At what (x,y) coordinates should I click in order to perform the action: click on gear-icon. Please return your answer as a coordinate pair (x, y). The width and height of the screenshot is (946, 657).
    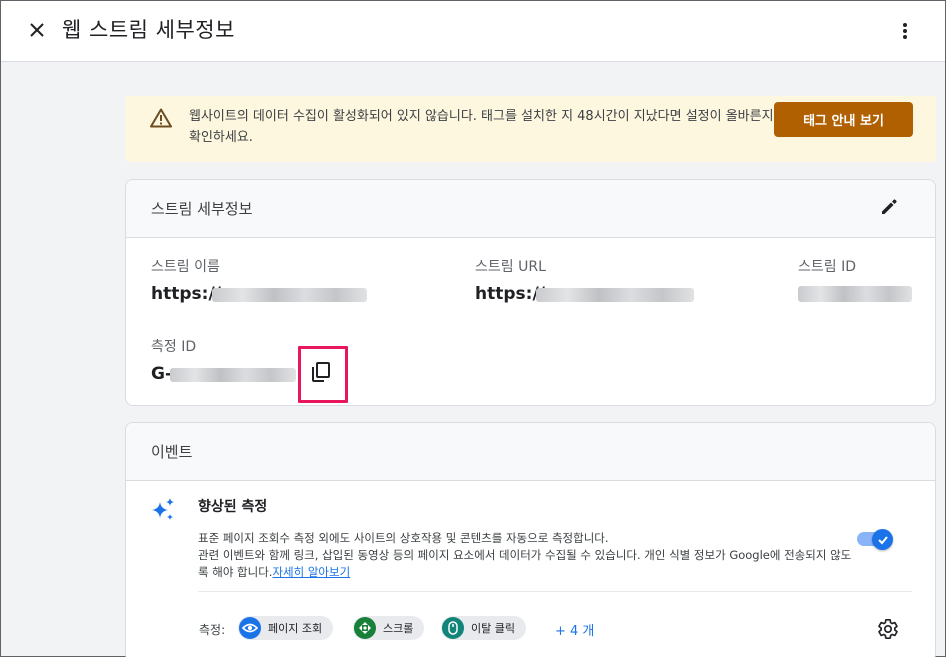
    Looking at the image, I should click on (888, 629).